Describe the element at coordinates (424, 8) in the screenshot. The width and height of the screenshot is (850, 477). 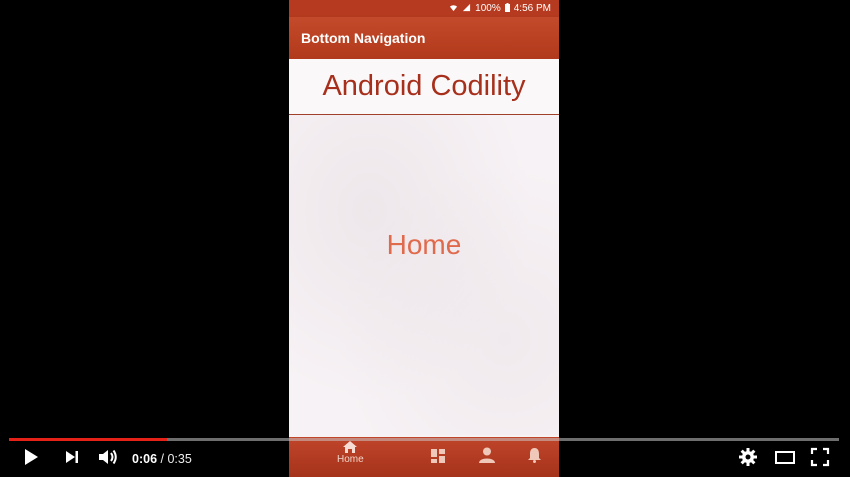
I see `status-bar: 100% 4:56 PM` at that location.